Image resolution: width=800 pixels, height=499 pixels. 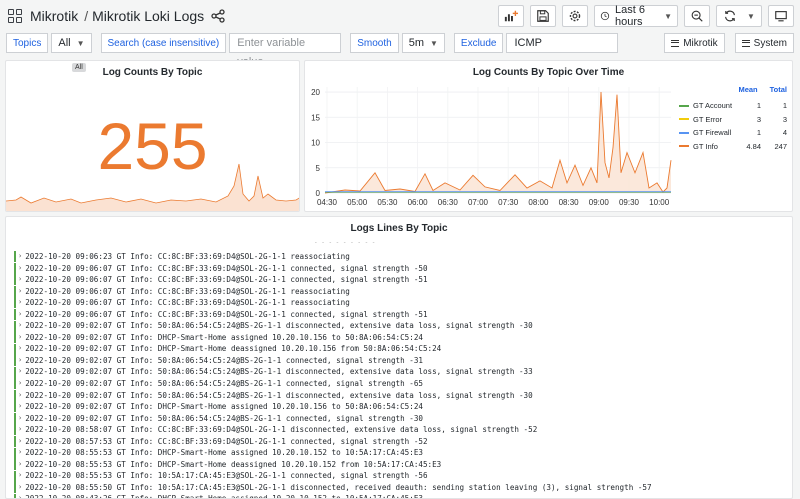 I want to click on legend-mean: 3, so click(x=758, y=119).